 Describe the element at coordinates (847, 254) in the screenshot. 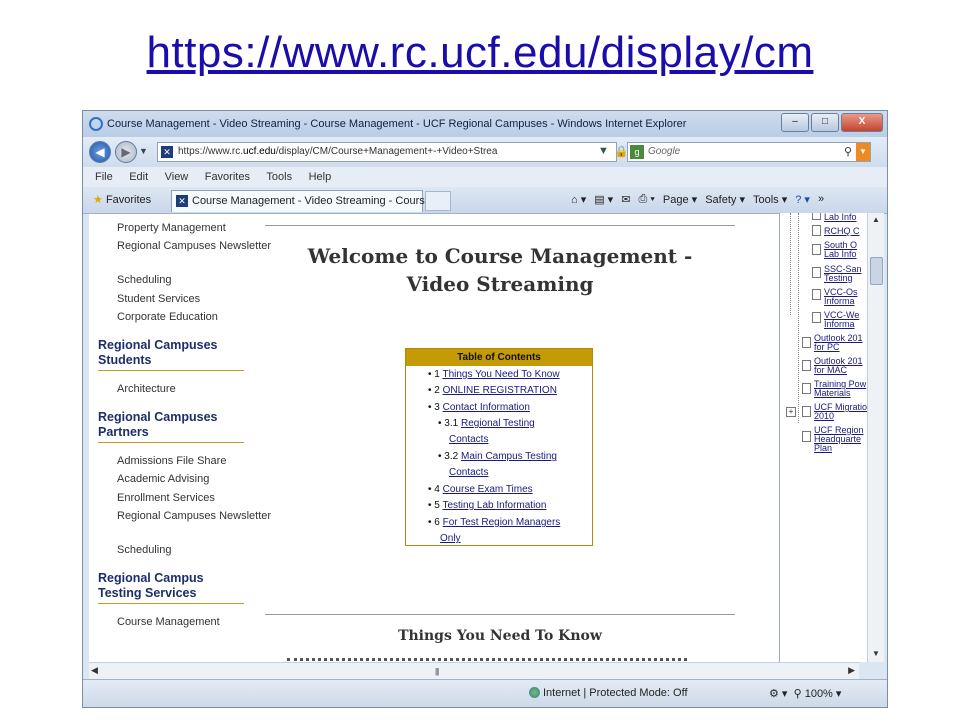

I see `tree-item-south-o-2: Lab Info` at that location.